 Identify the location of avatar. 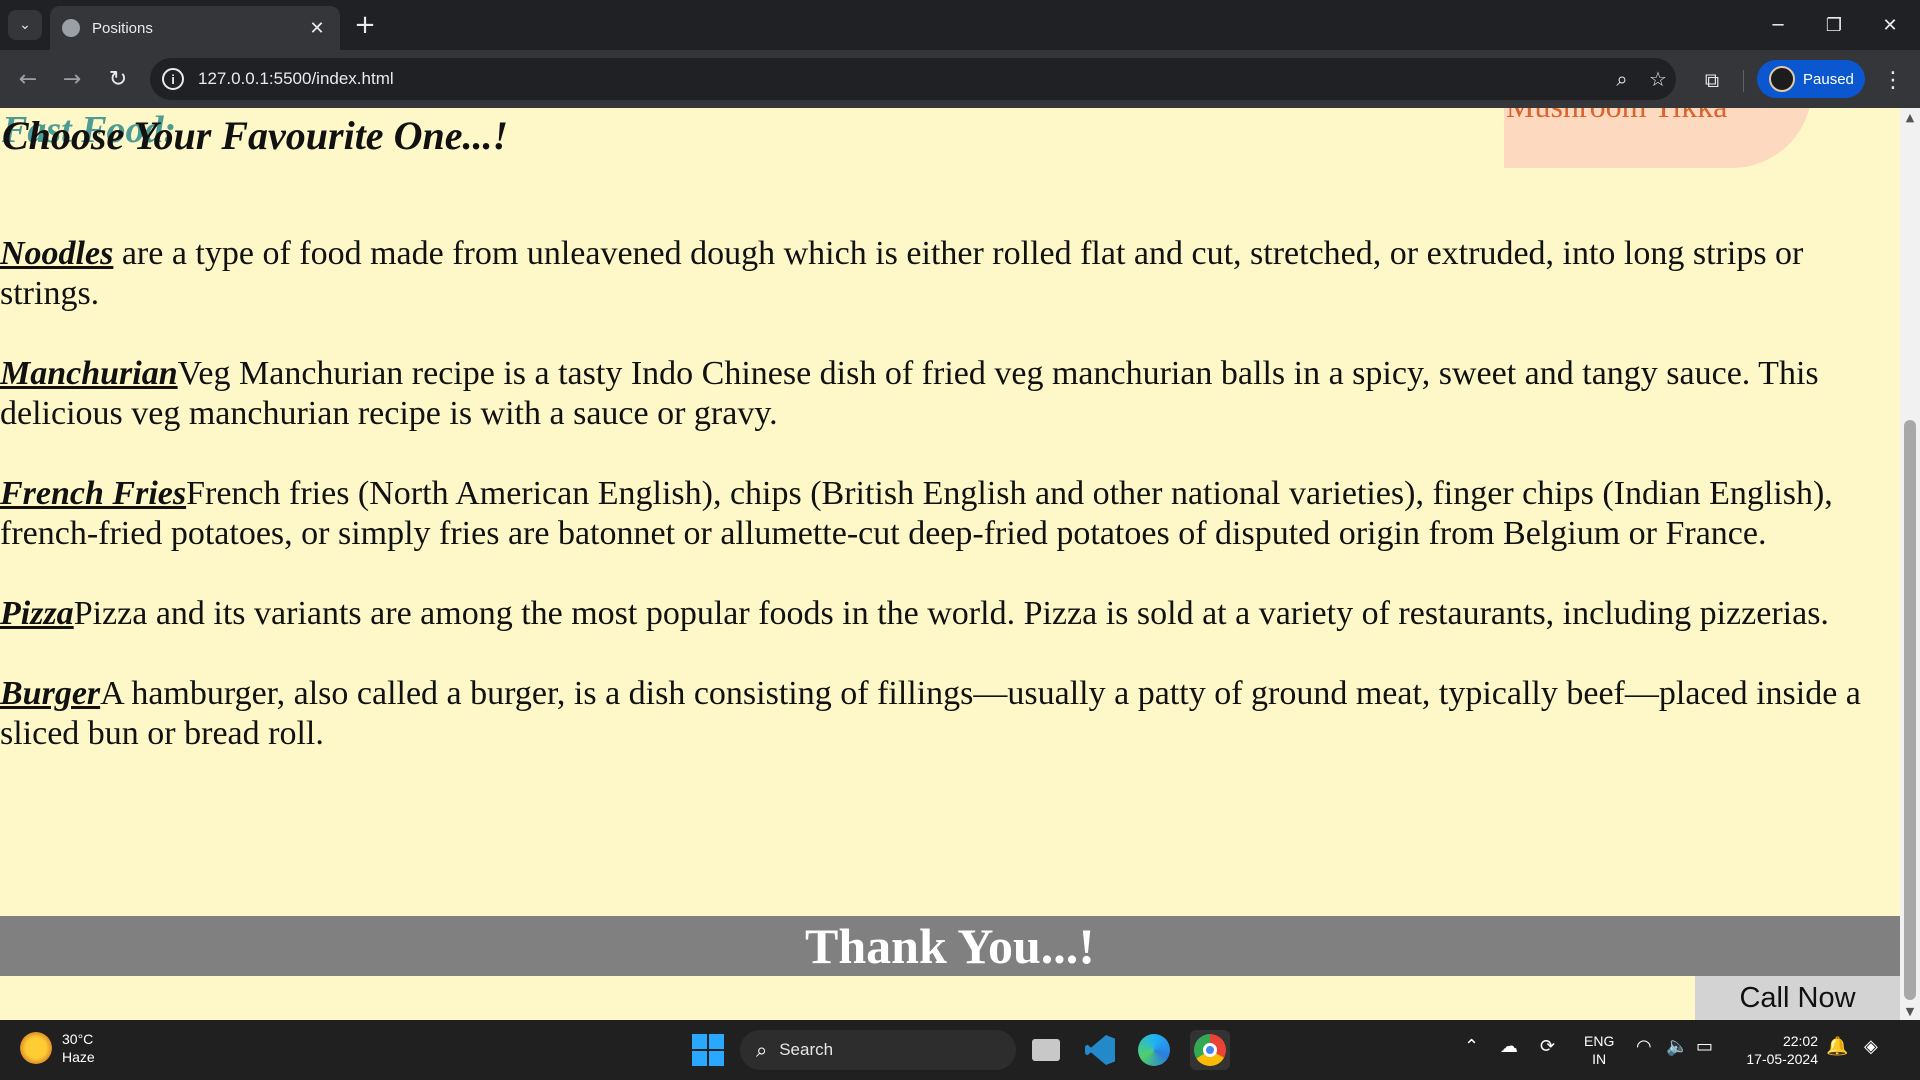
(1782, 79).